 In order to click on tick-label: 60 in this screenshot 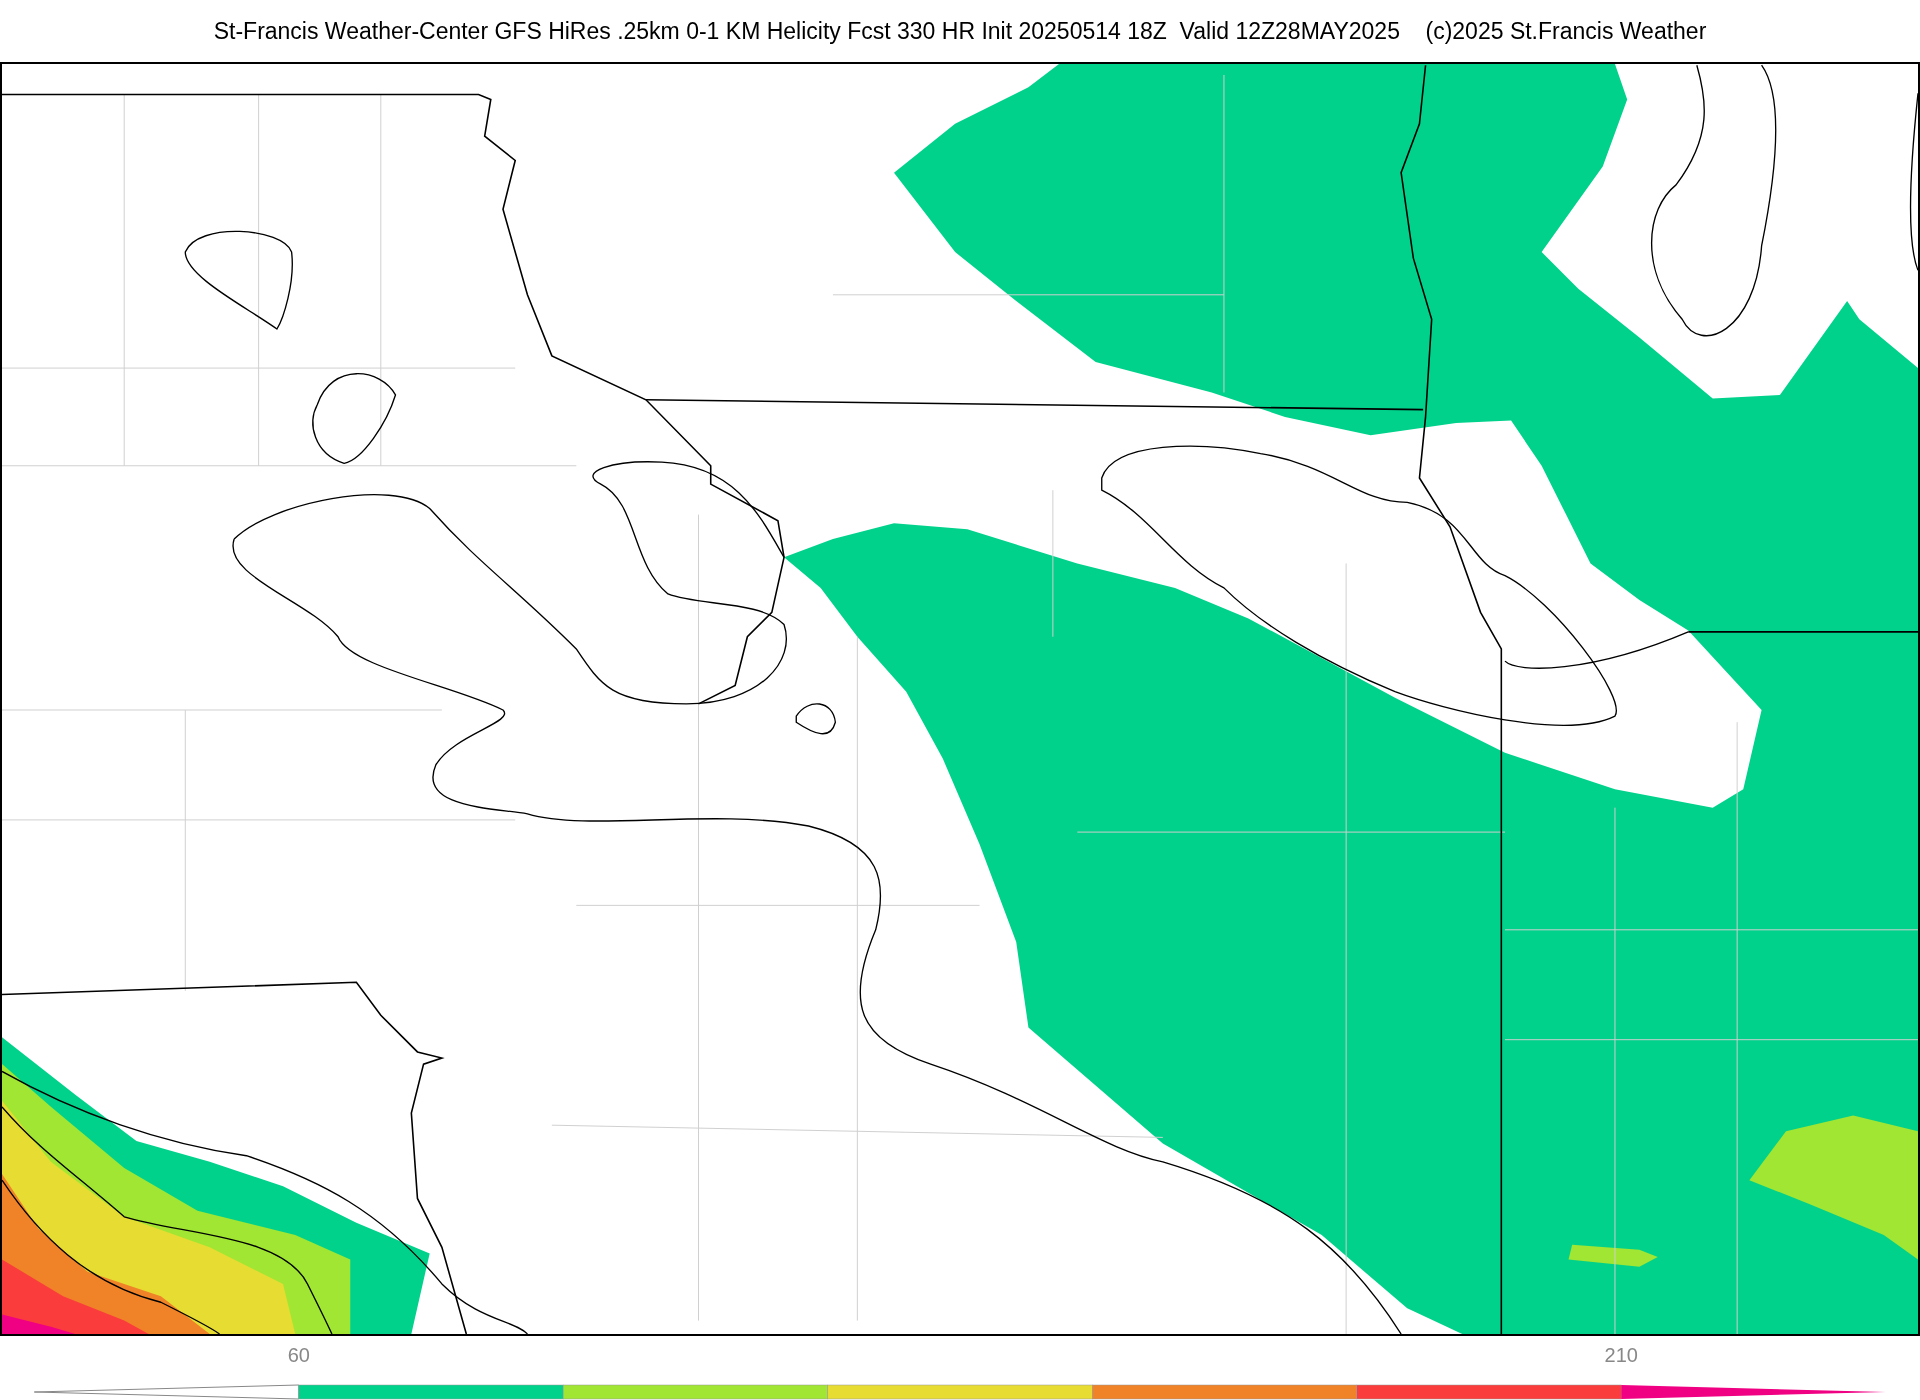, I will do `click(298, 1355)`.